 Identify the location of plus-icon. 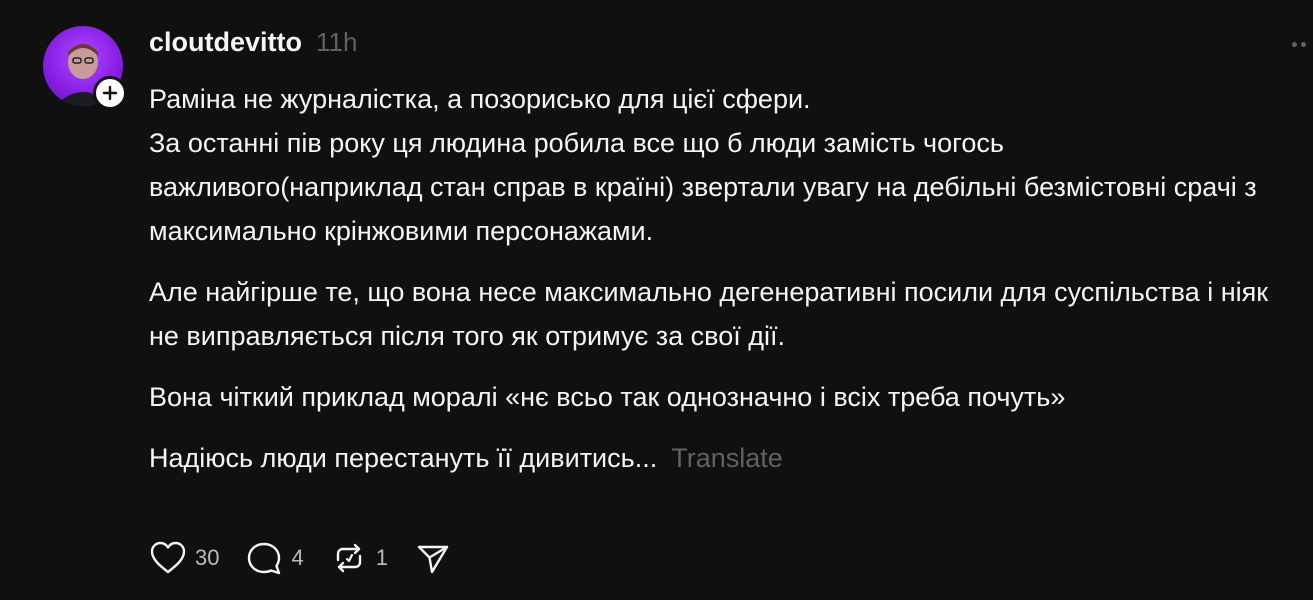
(110, 93).